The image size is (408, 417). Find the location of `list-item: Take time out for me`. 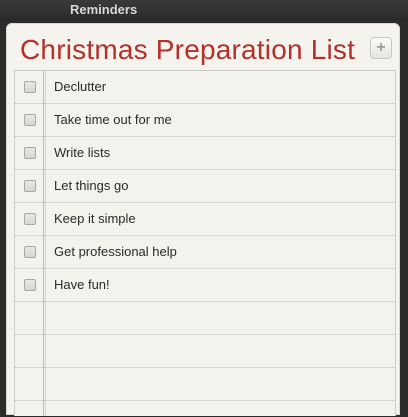

list-item: Take time out for me is located at coordinates (205, 120).